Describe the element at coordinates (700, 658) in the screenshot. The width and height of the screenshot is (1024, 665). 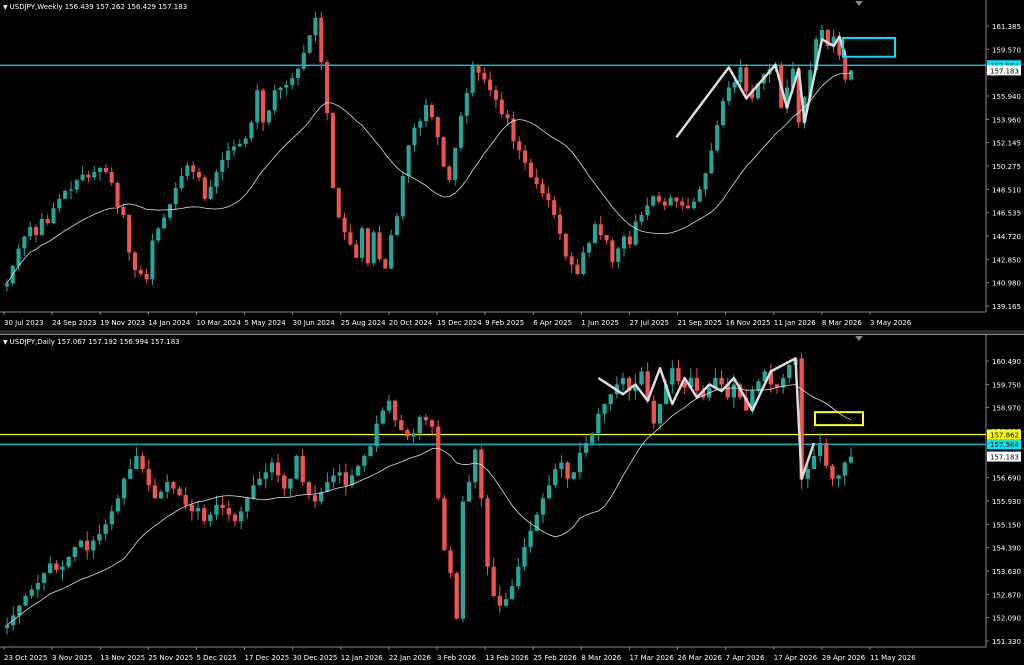
I see `date-tick-label: 26 Mar 2026` at that location.